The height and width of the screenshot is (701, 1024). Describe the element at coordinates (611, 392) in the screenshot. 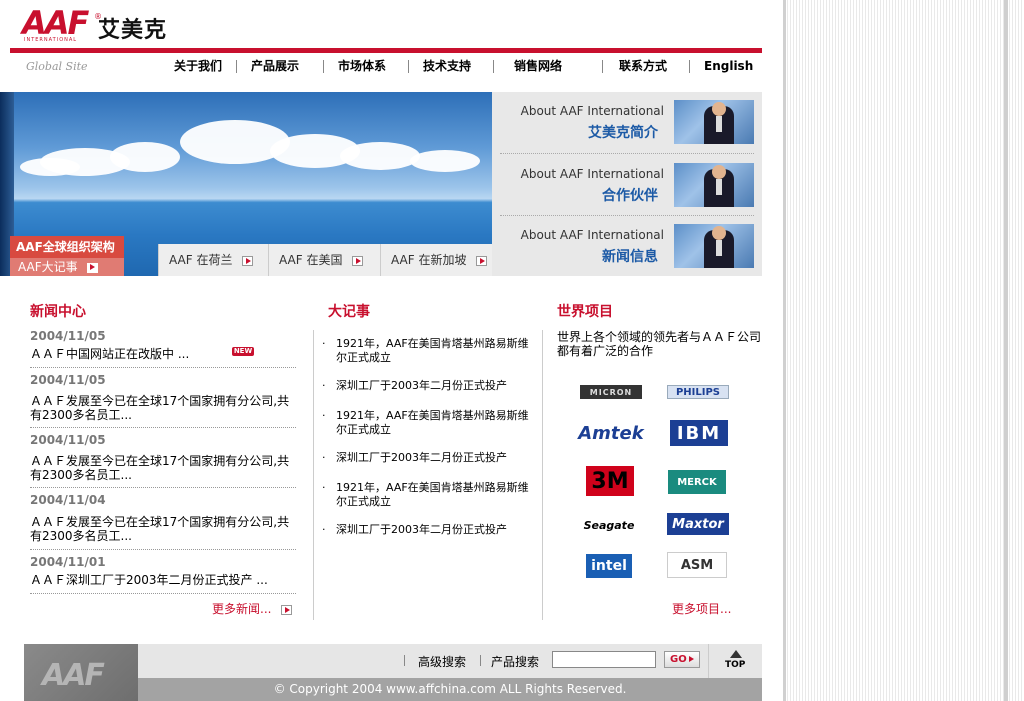

I see `micron-logo: MICRON` at that location.